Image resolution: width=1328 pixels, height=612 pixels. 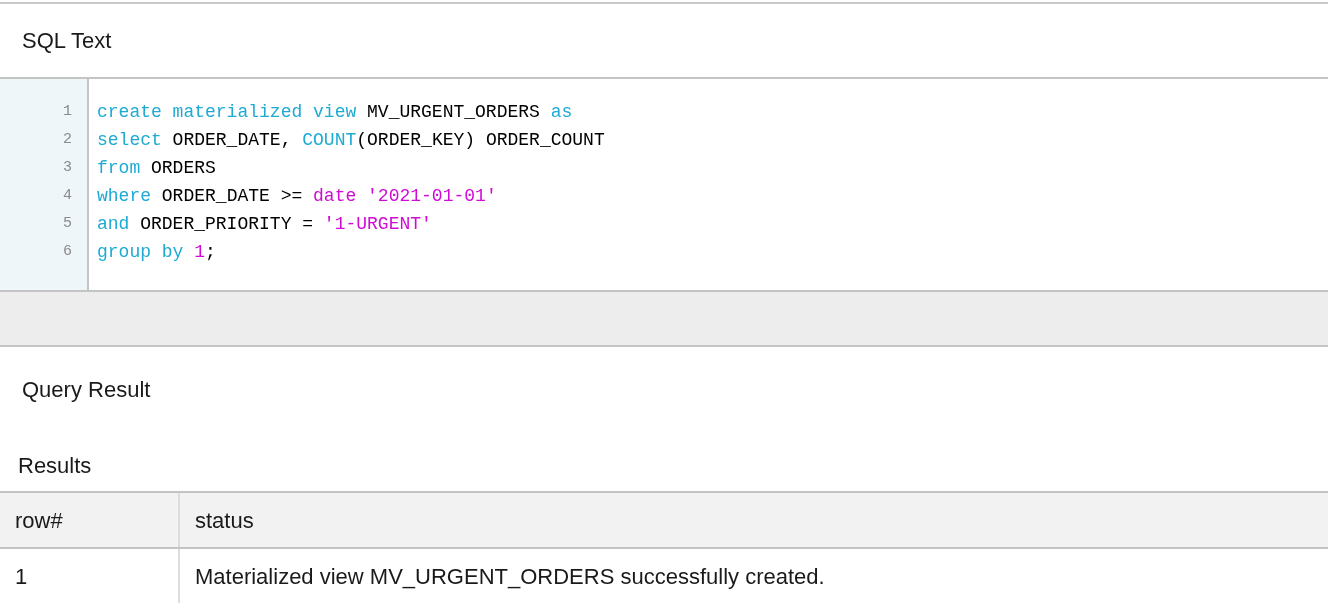 I want to click on section-title: Results, so click(x=55, y=465).